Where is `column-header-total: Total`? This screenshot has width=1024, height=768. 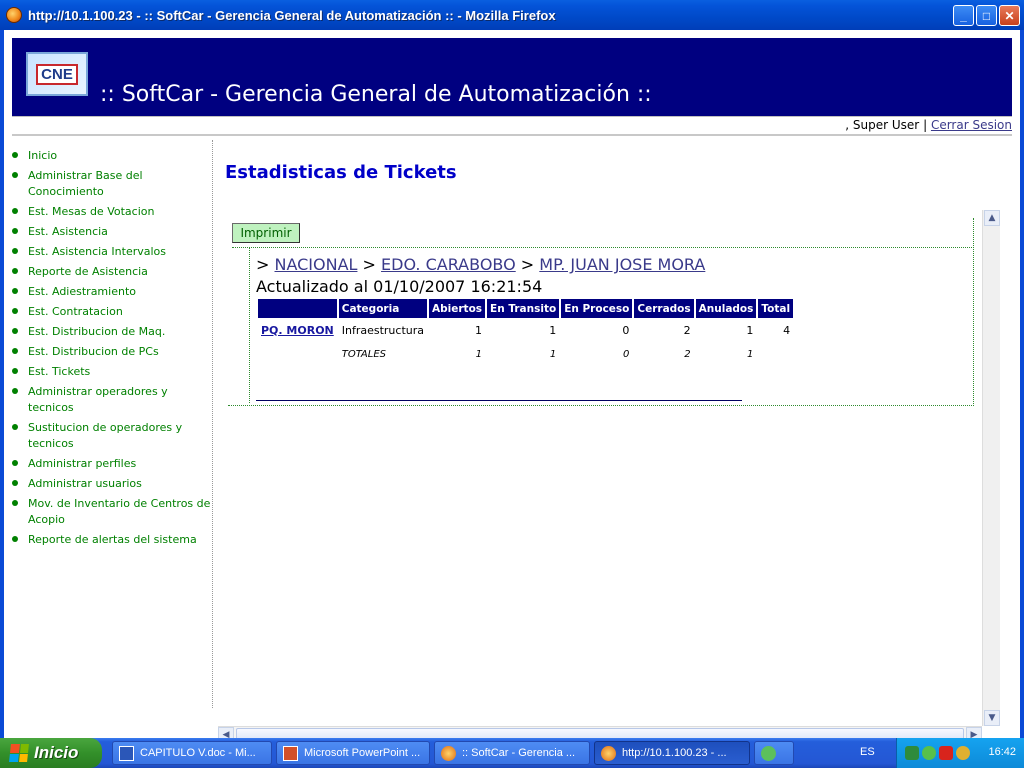
column-header-total: Total is located at coordinates (776, 308).